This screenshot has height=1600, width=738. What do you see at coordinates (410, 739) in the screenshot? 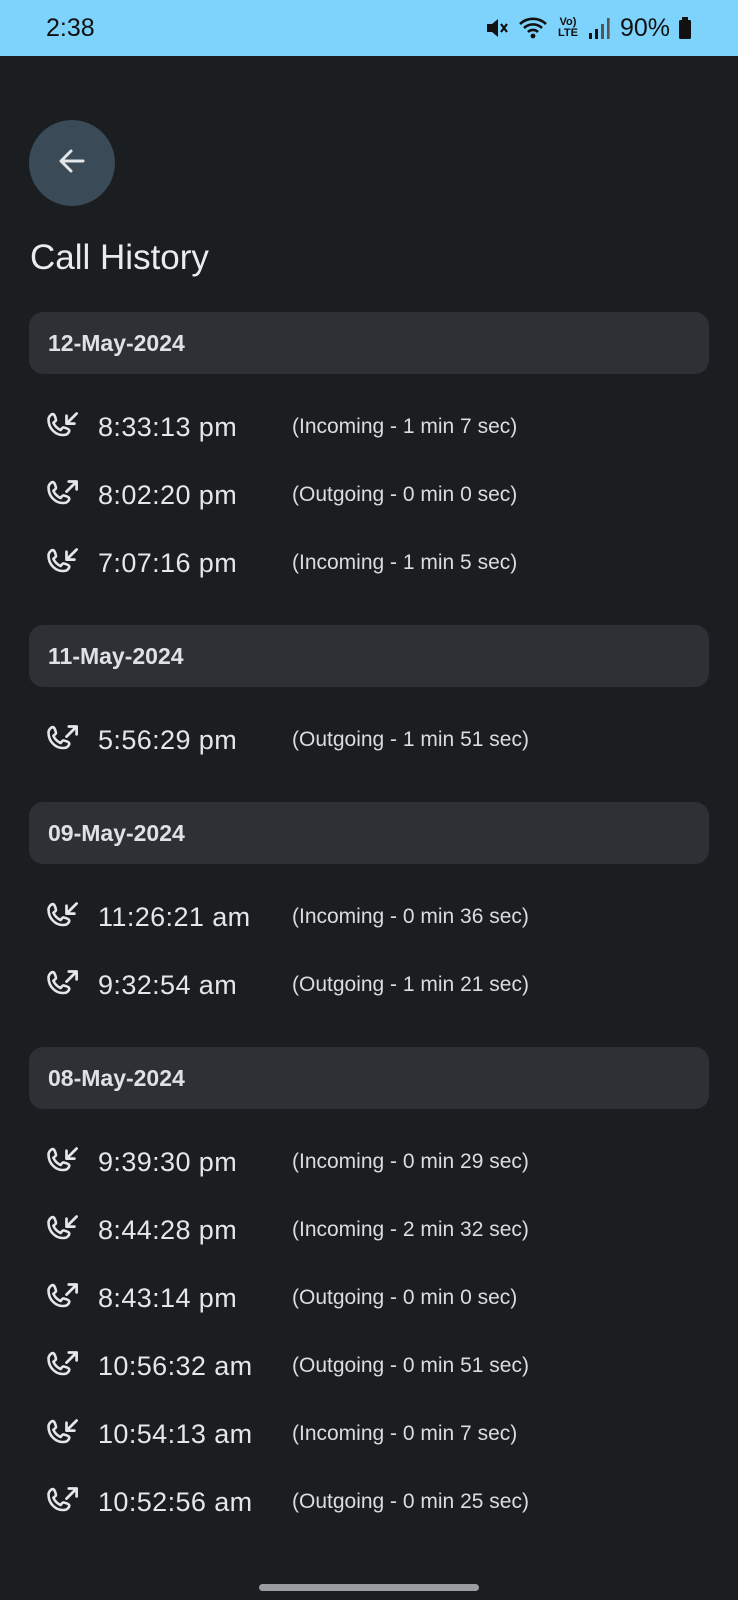
I see `call-detail: (Outgoing - 1 min 51 sec)` at bounding box center [410, 739].